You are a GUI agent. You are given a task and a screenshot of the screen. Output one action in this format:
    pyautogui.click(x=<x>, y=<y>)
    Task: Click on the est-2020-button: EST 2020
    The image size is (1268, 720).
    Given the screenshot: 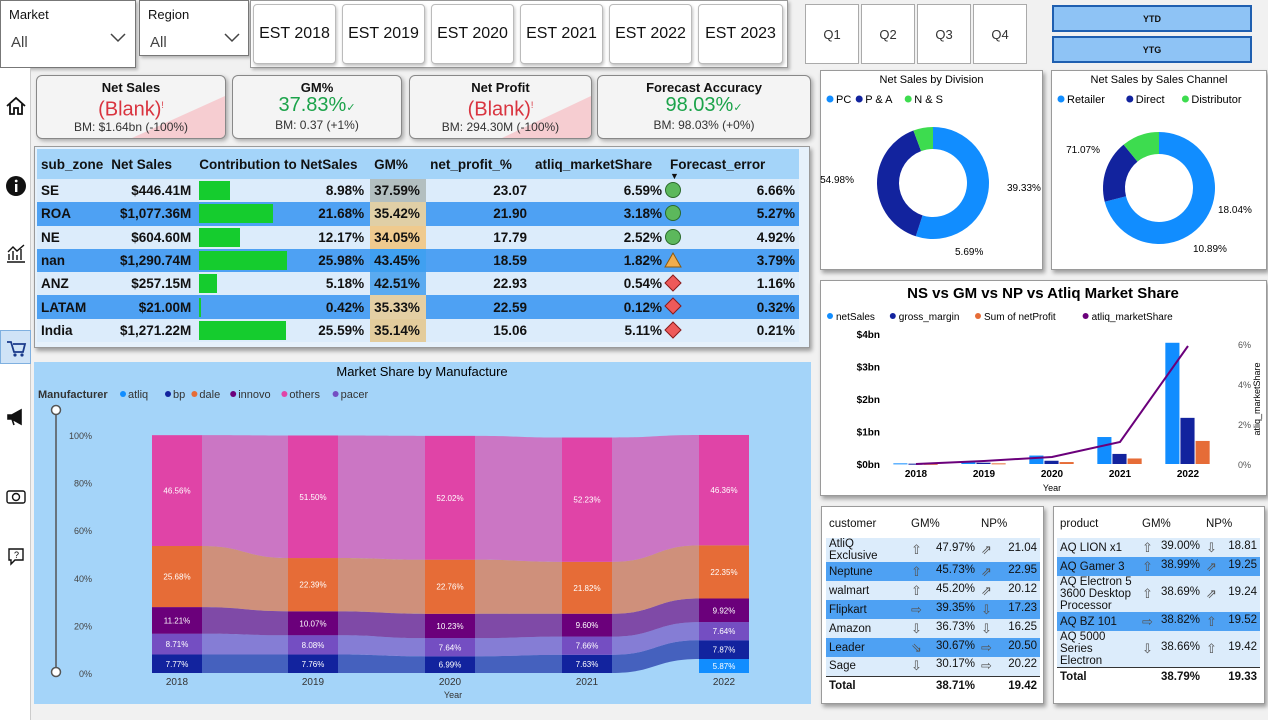 What is the action you would take?
    pyautogui.click(x=472, y=34)
    